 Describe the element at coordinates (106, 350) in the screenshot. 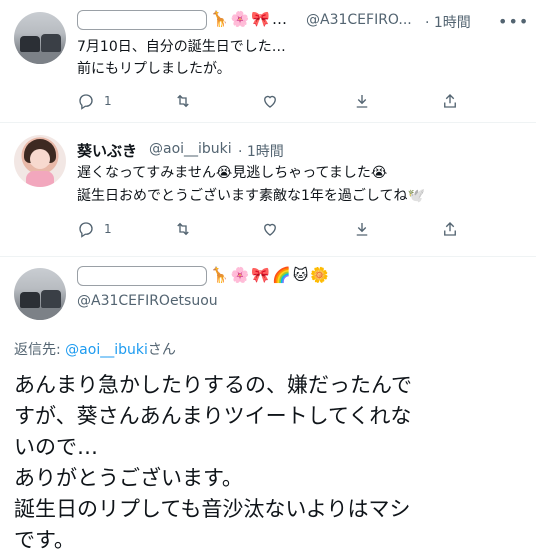

I see `reply-mention-link: @aoi__ibuki` at that location.